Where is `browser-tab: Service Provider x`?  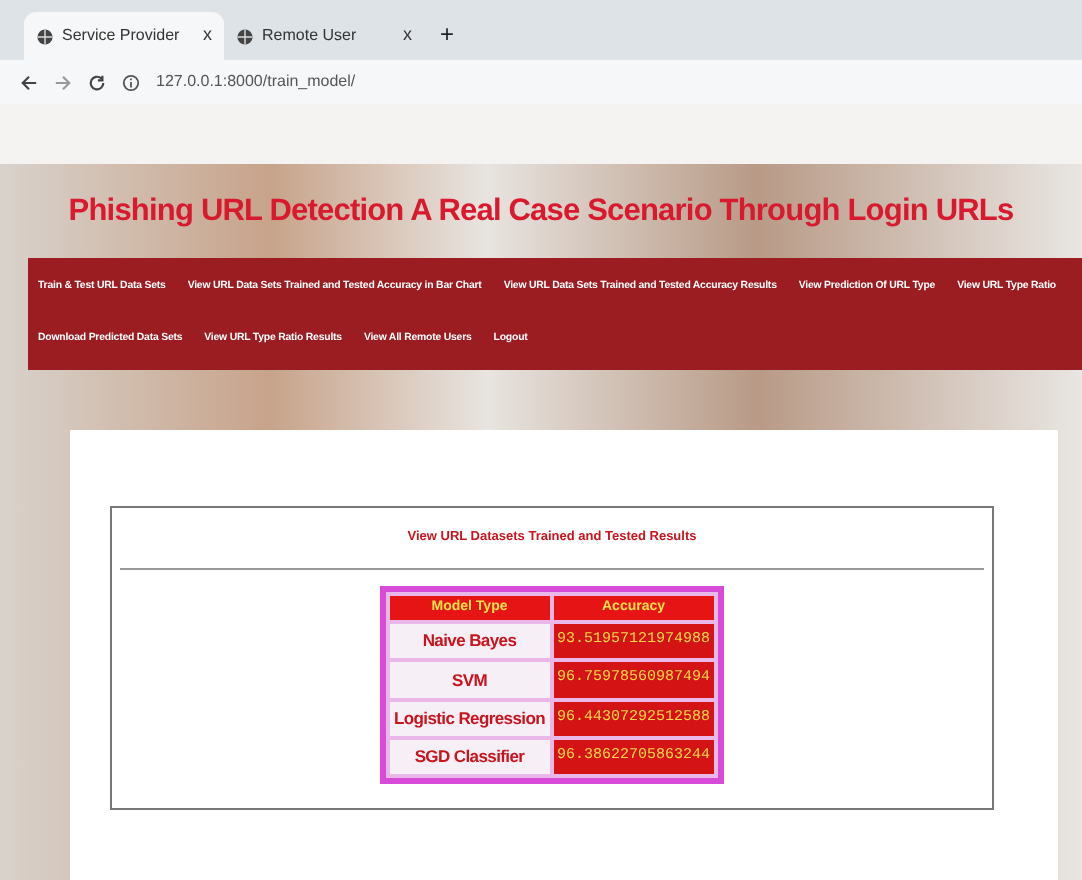 browser-tab: Service Provider x is located at coordinates (124, 36).